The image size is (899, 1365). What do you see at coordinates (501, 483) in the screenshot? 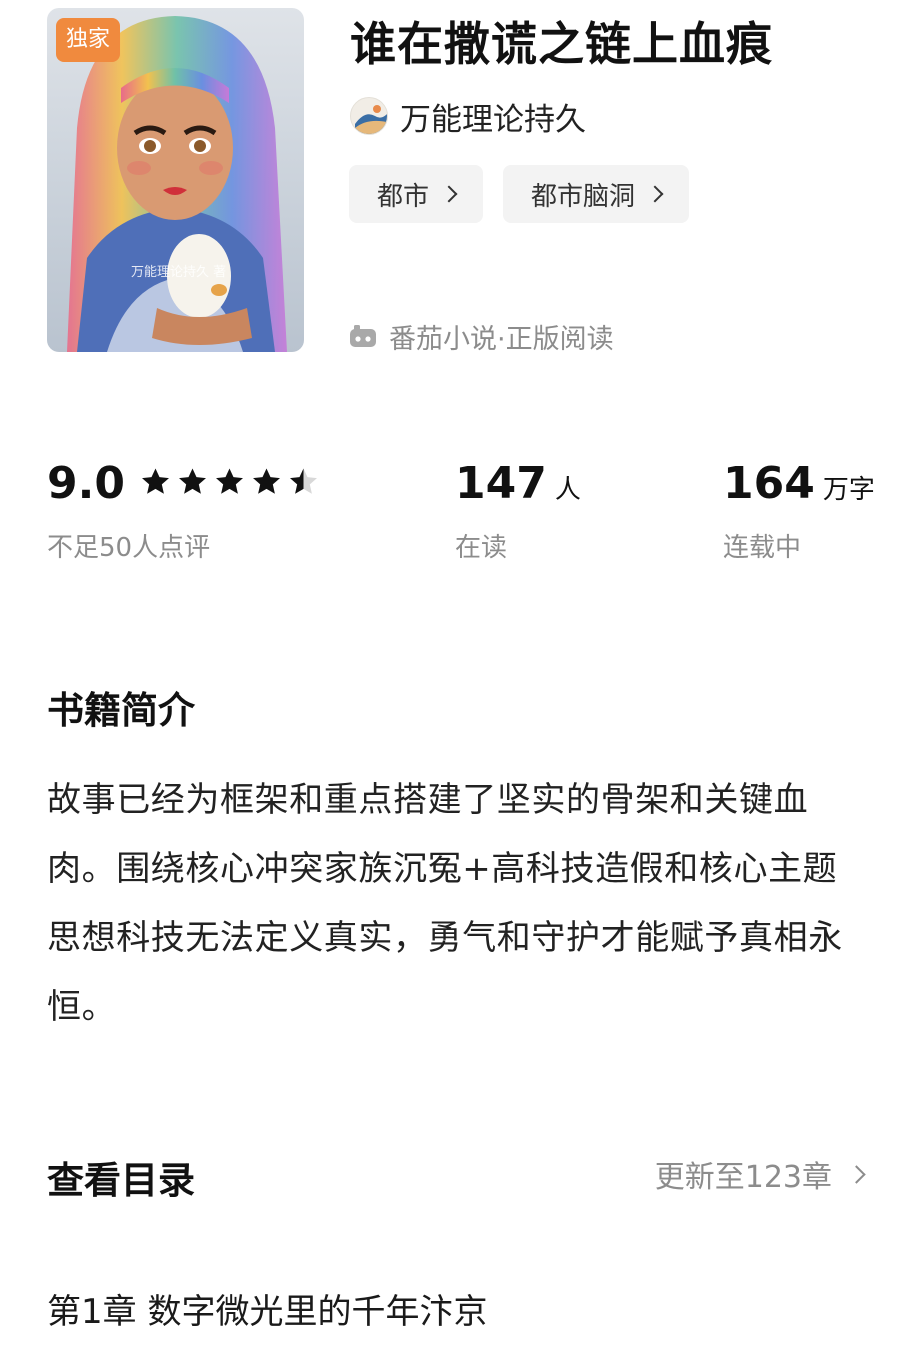
I see `readers-value: 147` at bounding box center [501, 483].